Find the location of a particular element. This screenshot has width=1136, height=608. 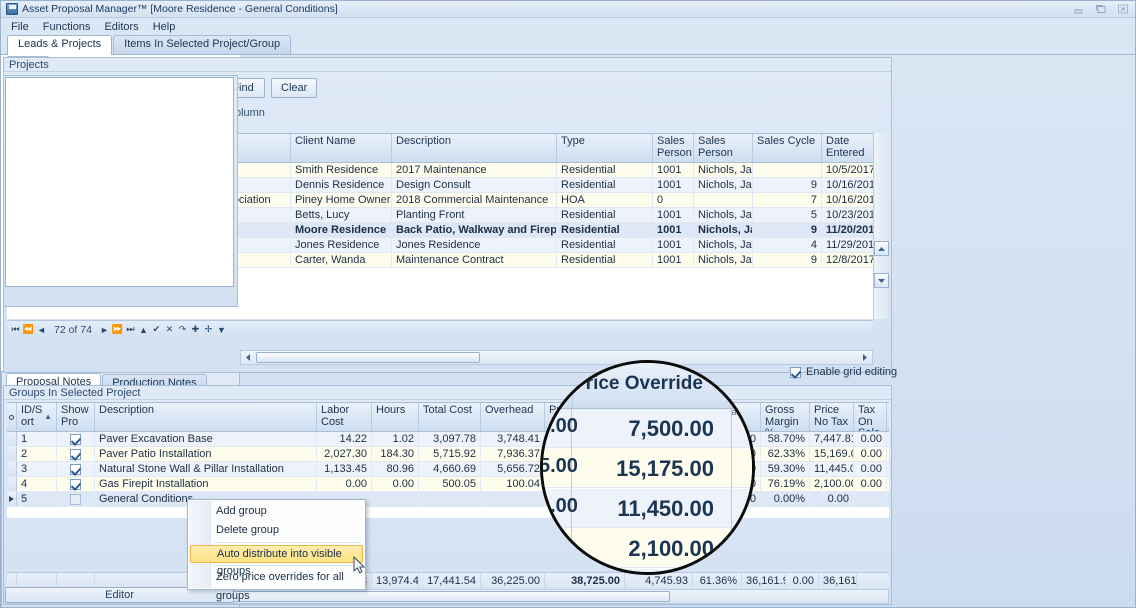

groups-column-header-2: Description is located at coordinates (206, 417).